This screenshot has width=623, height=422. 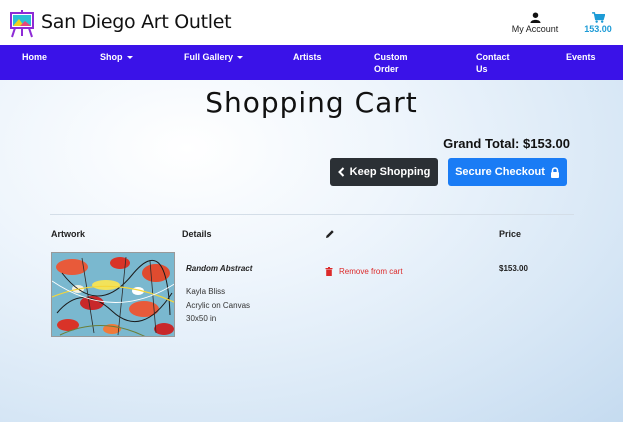 I want to click on artist-name: Kayla Bliss, so click(x=206, y=291).